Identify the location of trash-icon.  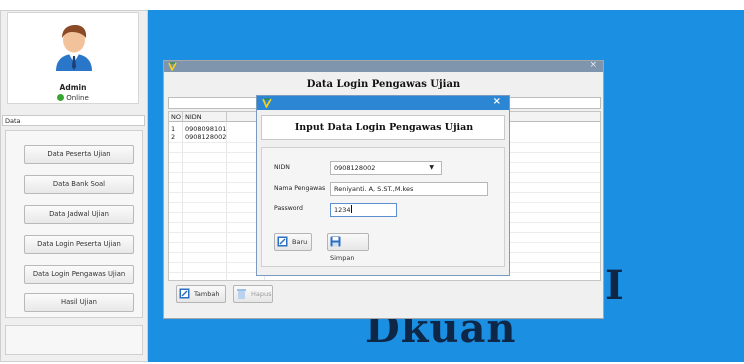
(241, 294).